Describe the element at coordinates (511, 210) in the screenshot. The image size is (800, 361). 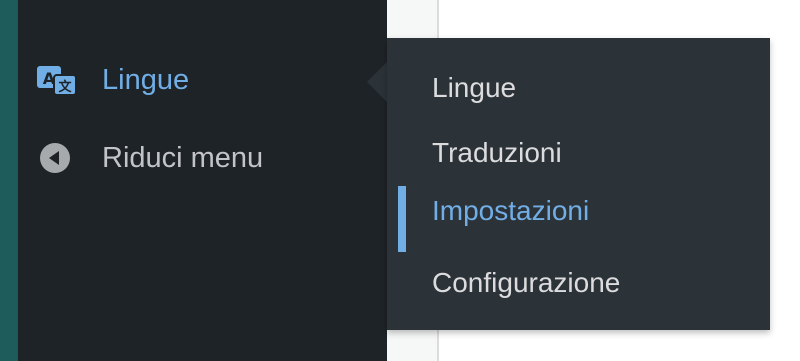
I see `submenu-item-label: Impostazioni` at that location.